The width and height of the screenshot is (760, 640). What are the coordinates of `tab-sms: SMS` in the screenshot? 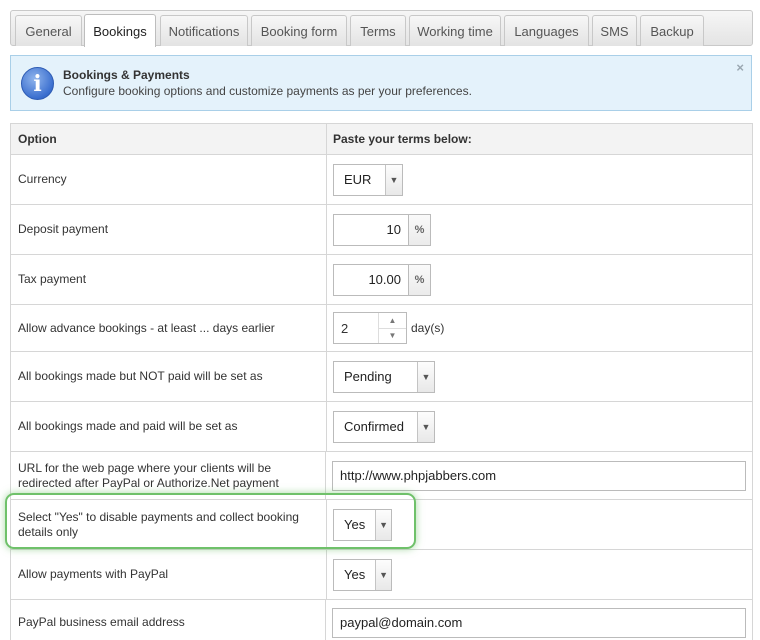 It's located at (614, 30).